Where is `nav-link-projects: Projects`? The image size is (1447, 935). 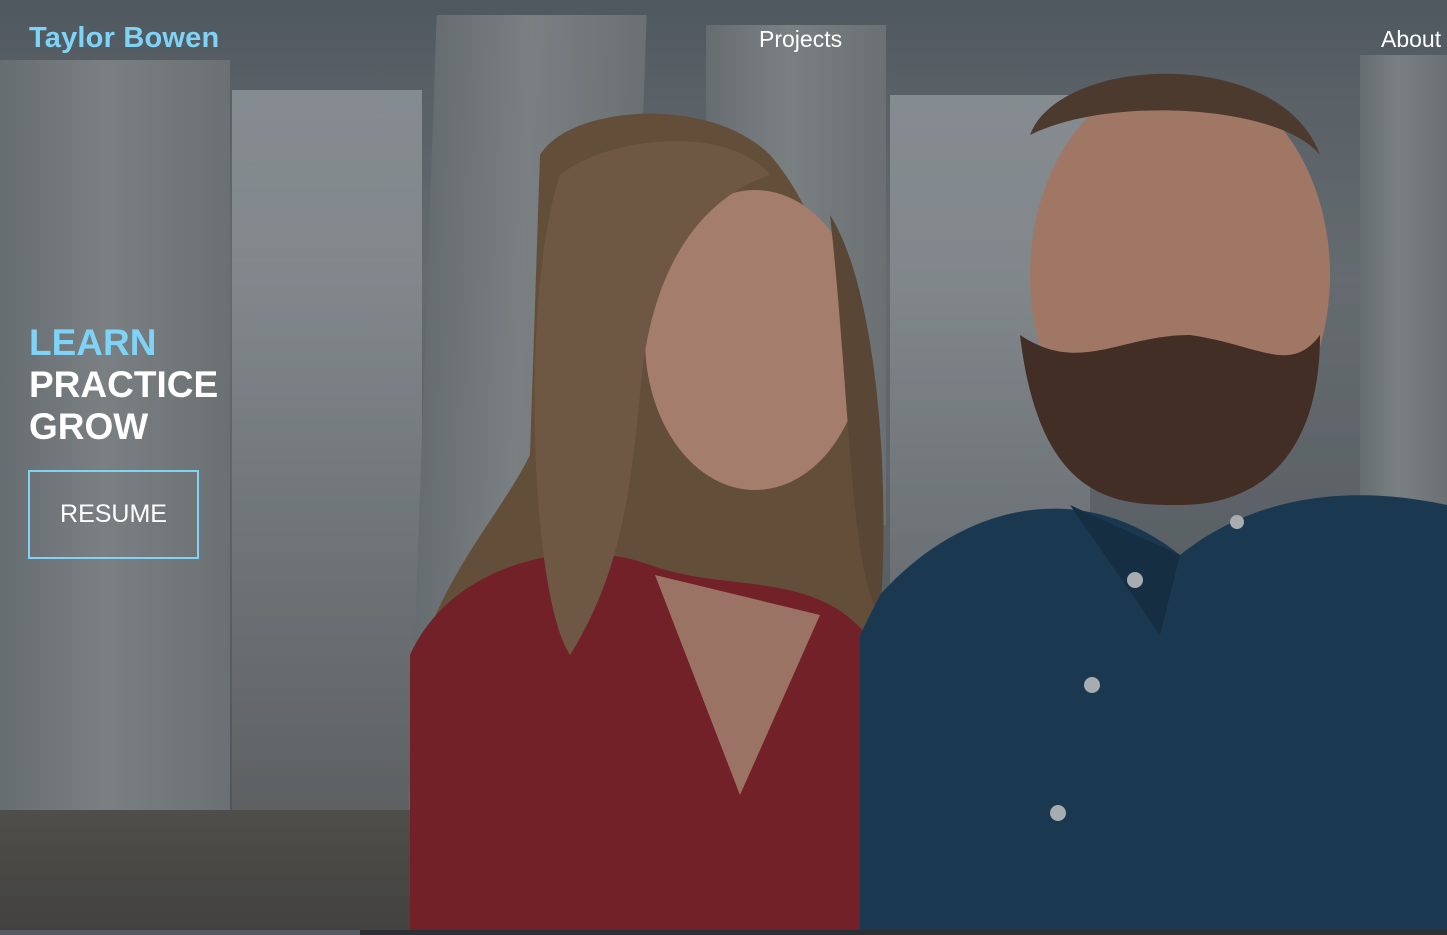 nav-link-projects: Projects is located at coordinates (800, 39).